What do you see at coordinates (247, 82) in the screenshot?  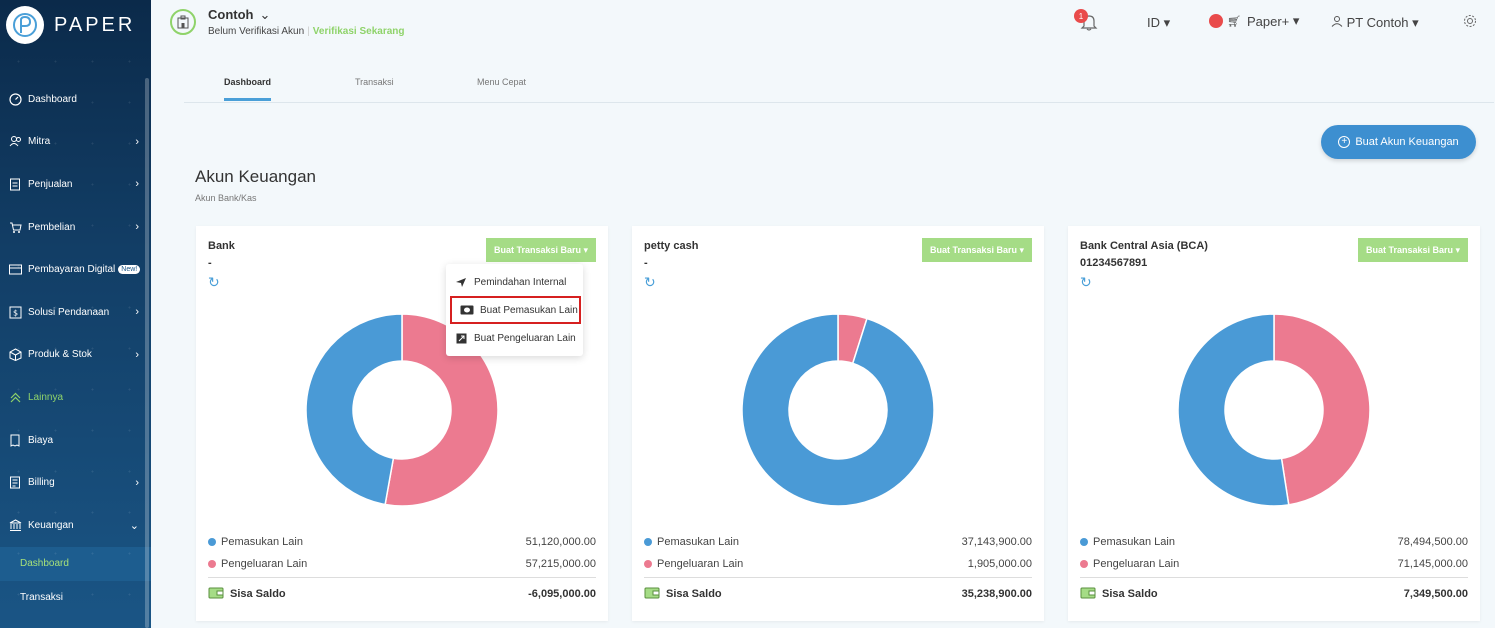 I see `tab-dashboard: Dashboard` at bounding box center [247, 82].